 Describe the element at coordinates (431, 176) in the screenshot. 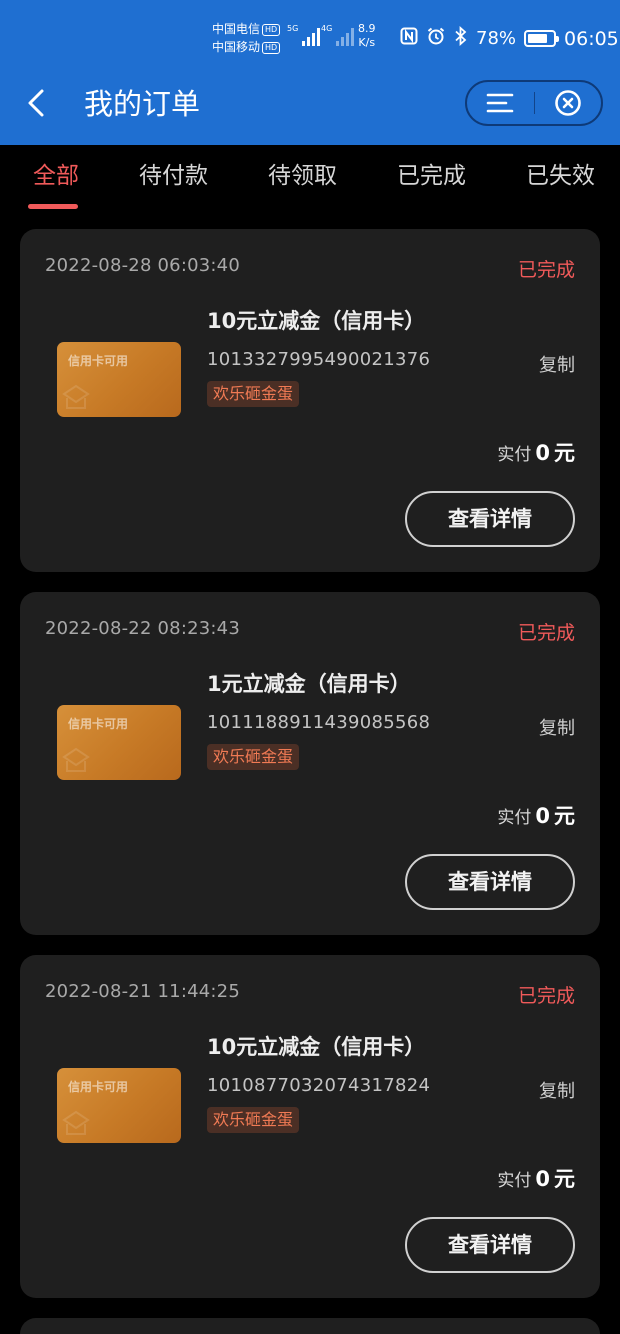

I see `tab-completed: 已完成` at that location.